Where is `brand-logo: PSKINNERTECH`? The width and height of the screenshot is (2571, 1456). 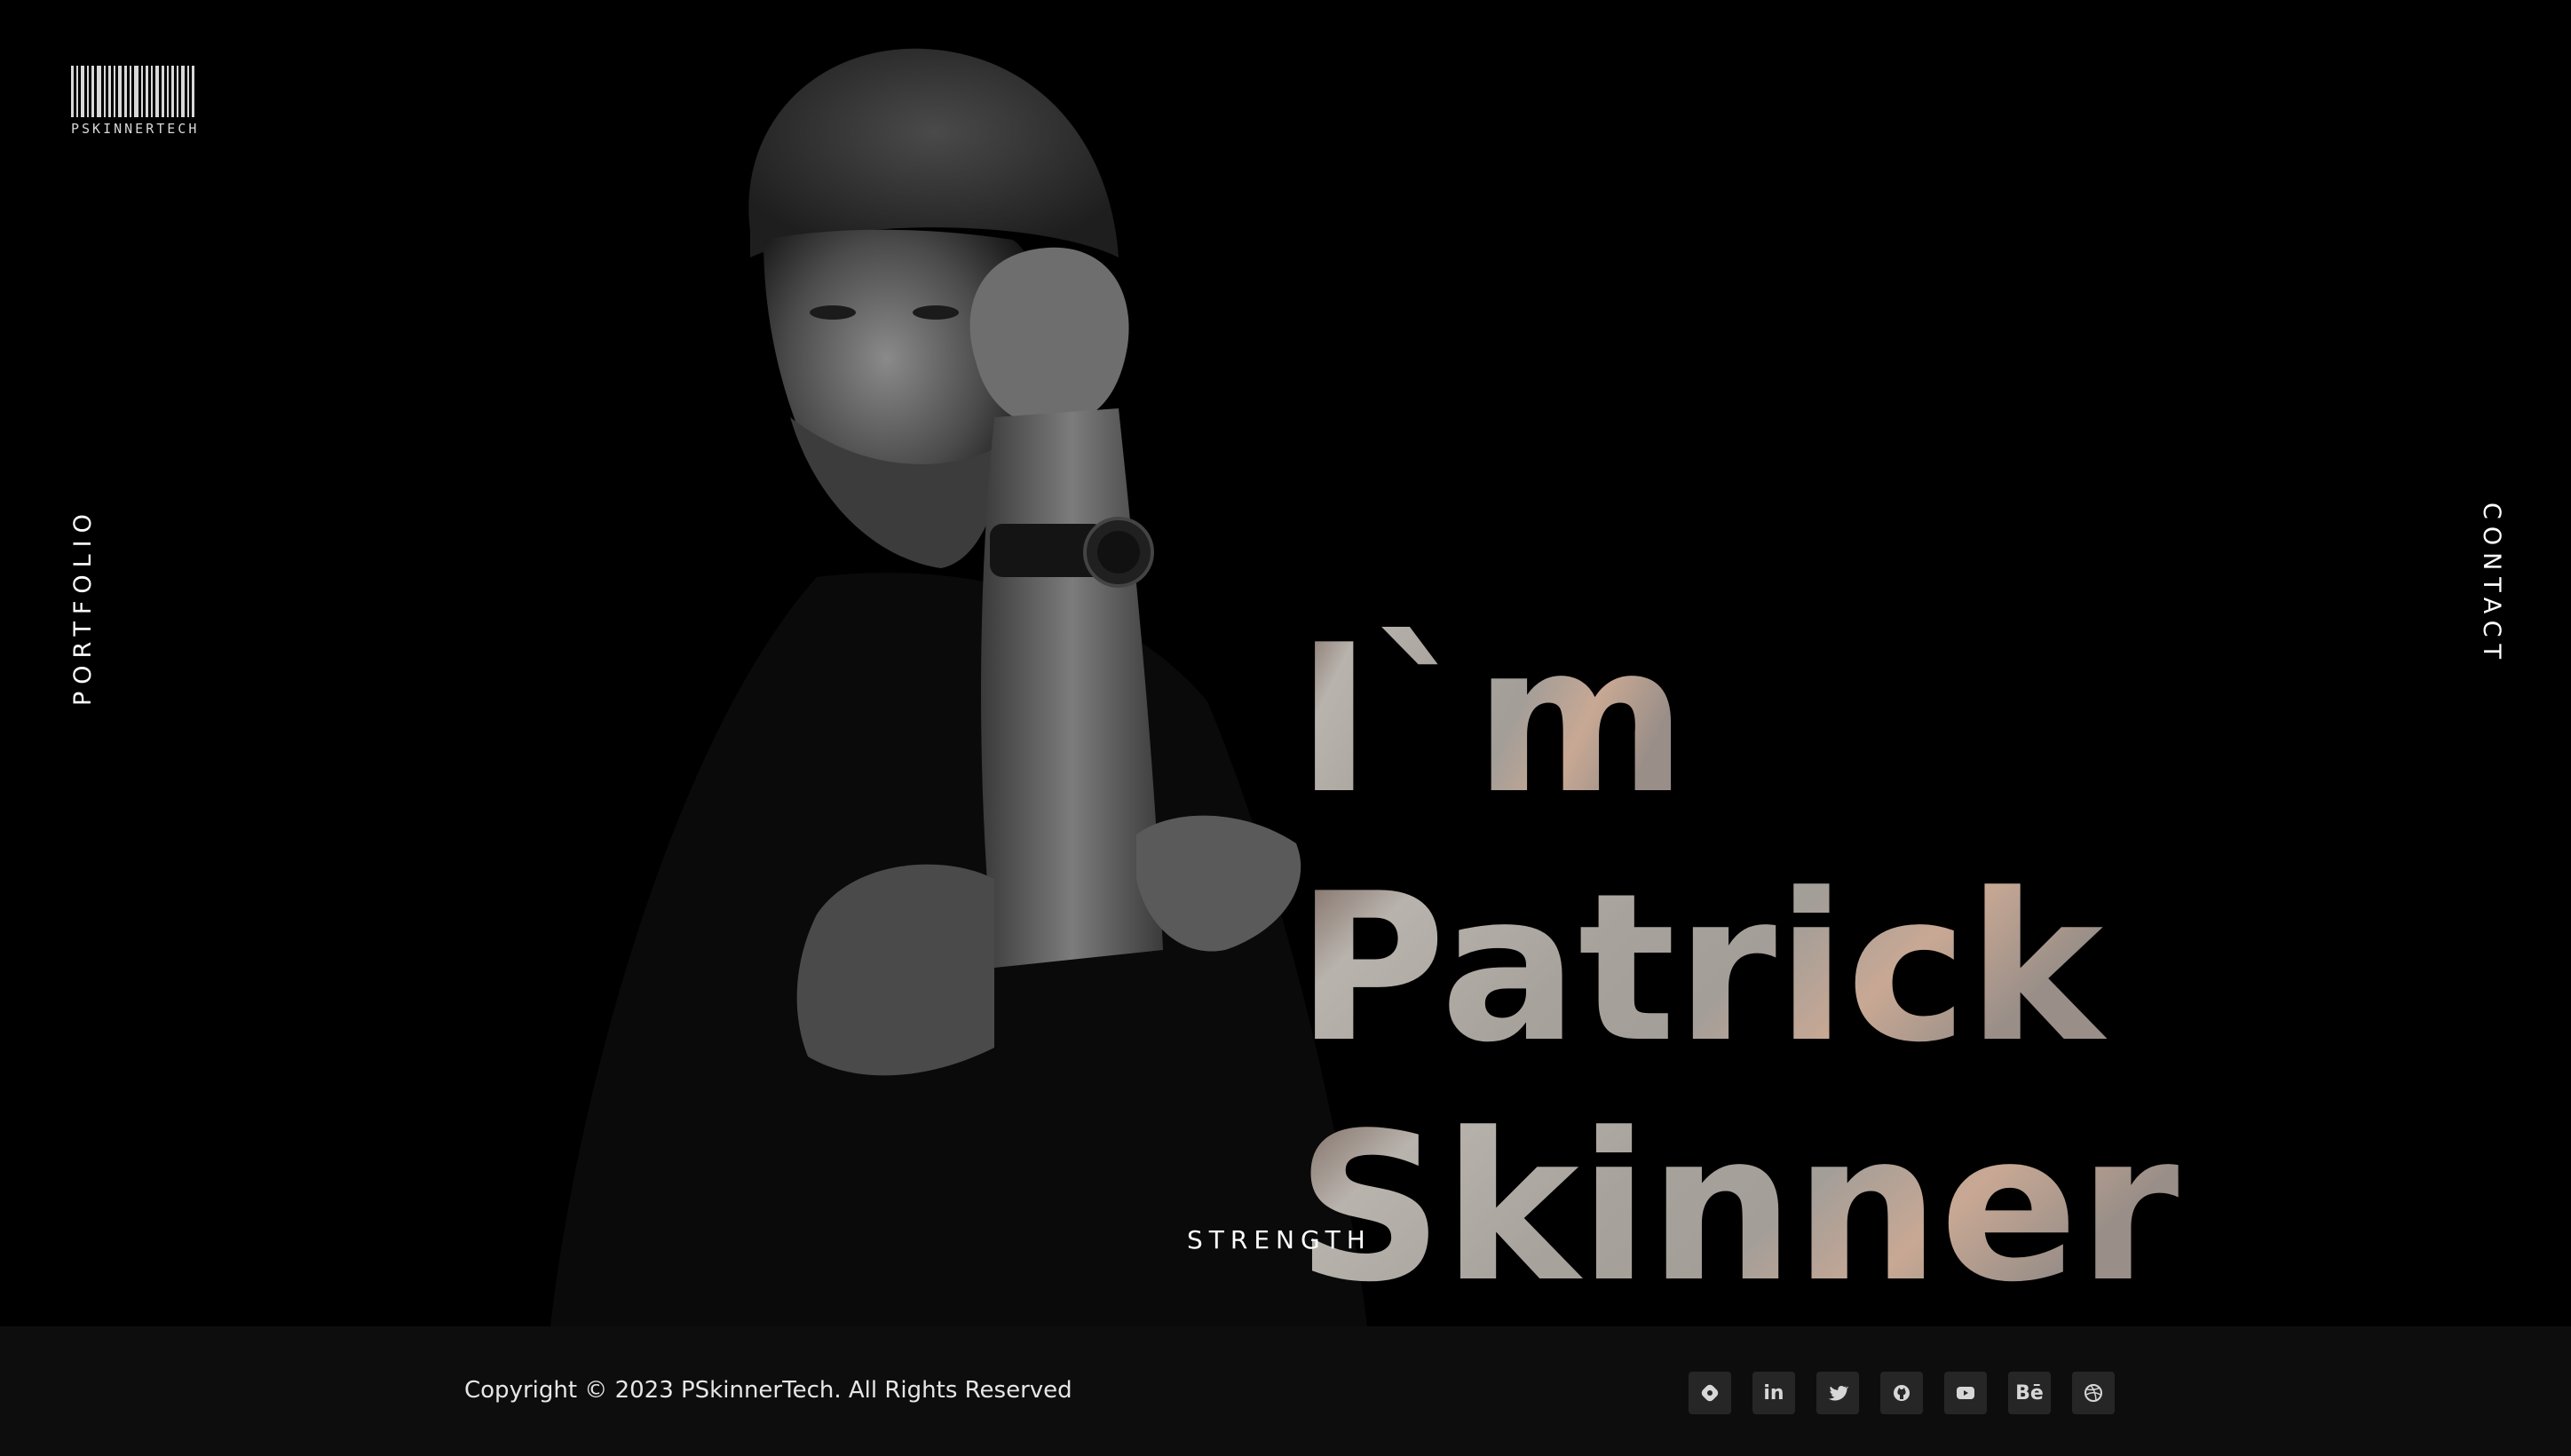 brand-logo: PSKINNERTECH is located at coordinates (144, 104).